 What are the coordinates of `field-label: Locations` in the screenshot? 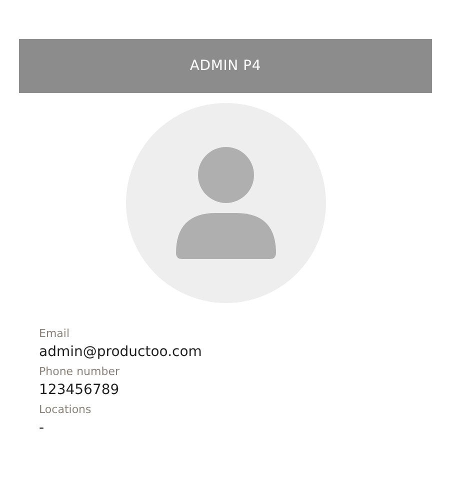 It's located at (65, 410).